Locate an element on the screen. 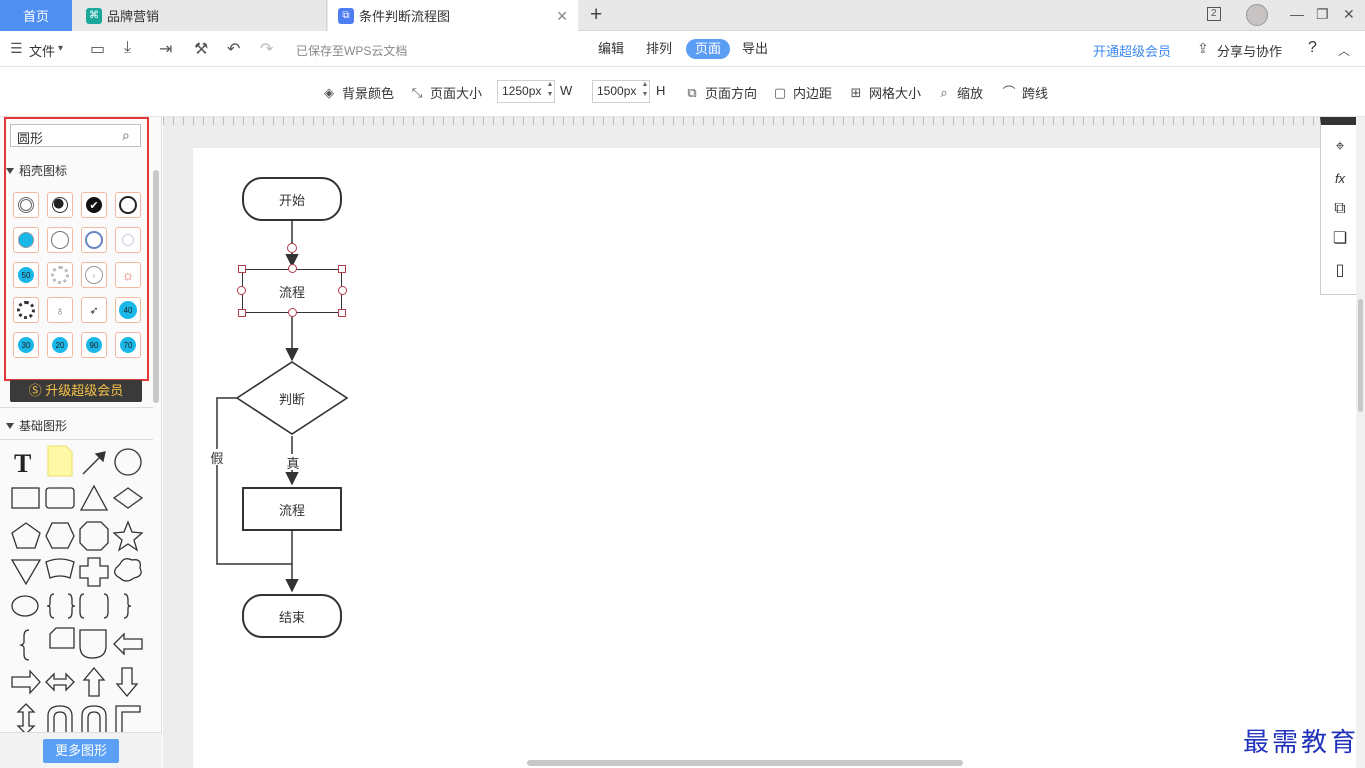  process-node: 流程 is located at coordinates (292, 509).